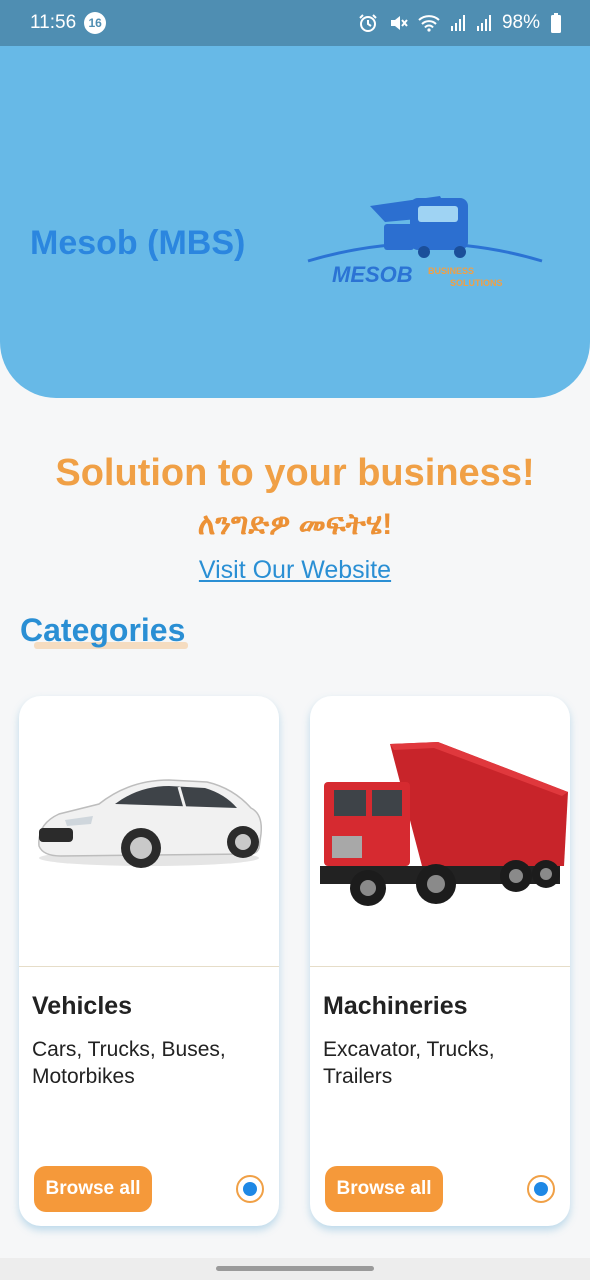  I want to click on tagline-english: Solution to your business!, so click(295, 473).